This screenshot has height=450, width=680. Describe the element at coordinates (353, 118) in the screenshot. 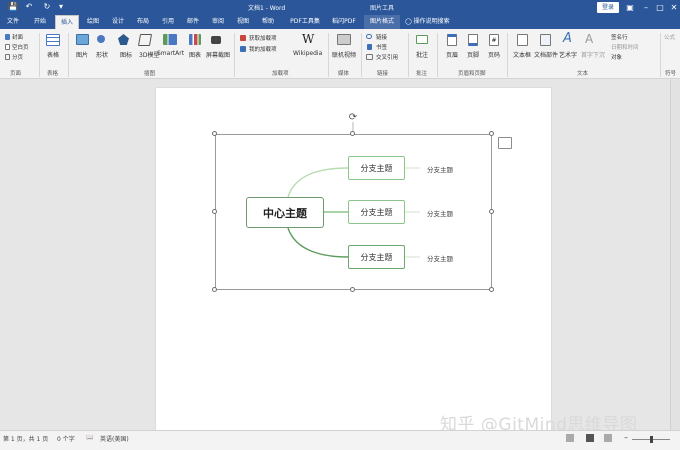

I see `rotate-handle-icon: ⟳` at that location.